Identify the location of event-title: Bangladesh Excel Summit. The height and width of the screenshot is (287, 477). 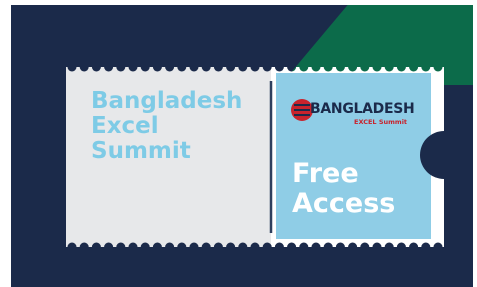
(166, 126).